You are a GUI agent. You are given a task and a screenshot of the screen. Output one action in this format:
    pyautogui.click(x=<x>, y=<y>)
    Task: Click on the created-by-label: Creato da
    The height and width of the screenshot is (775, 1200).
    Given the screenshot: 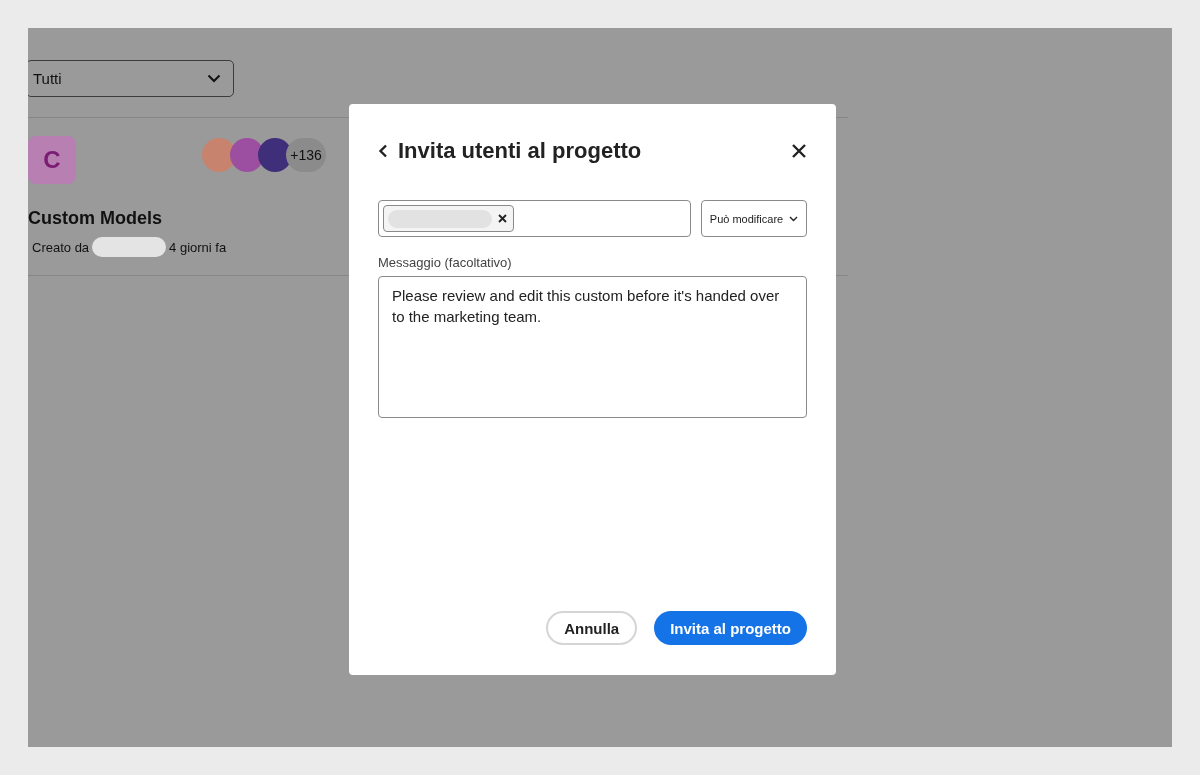 What is the action you would take?
    pyautogui.click(x=61, y=247)
    